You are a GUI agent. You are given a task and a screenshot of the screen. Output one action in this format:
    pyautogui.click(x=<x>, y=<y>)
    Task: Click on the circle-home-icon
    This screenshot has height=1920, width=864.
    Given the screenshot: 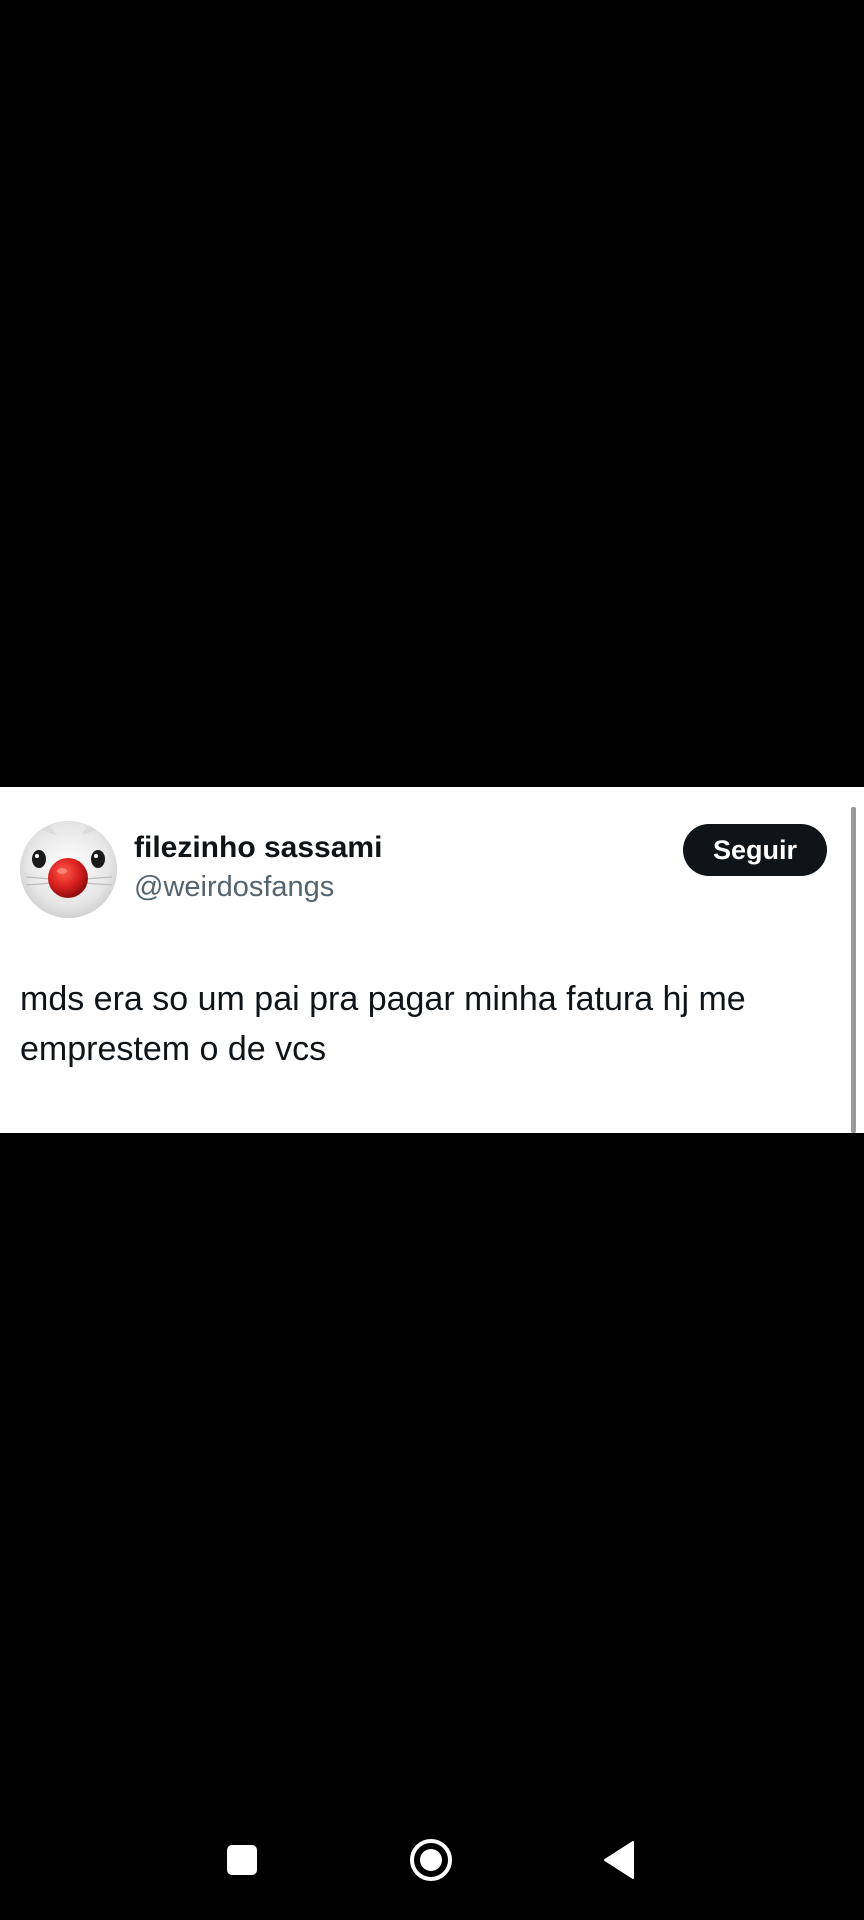 What is the action you would take?
    pyautogui.click(x=431, y=1860)
    